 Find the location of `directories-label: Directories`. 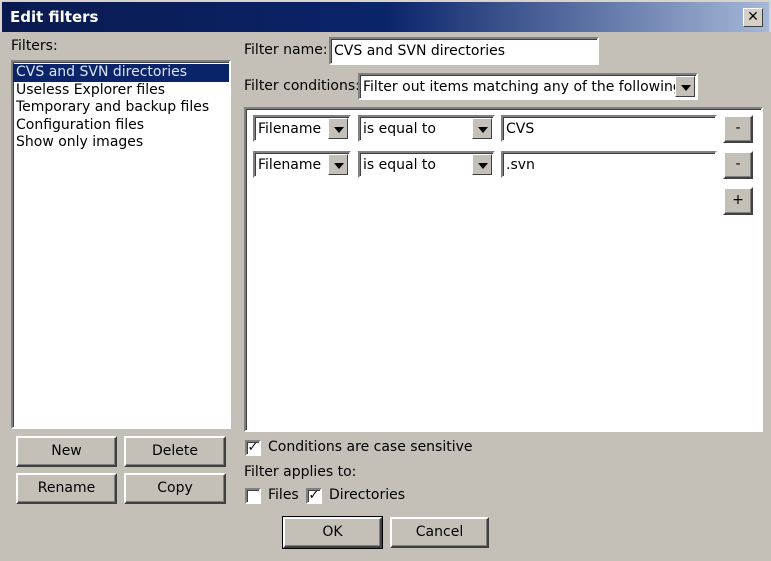

directories-label: Directories is located at coordinates (367, 495).